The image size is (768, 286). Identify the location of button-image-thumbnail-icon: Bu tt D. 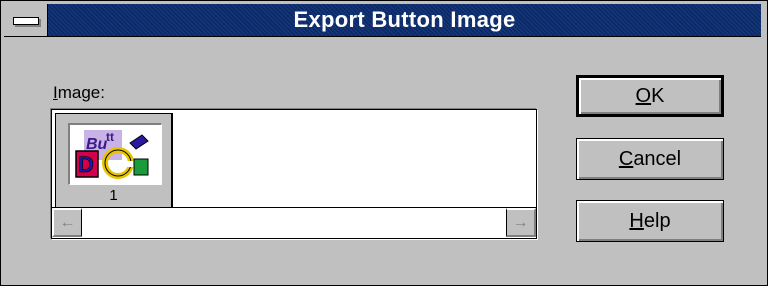
(115, 154).